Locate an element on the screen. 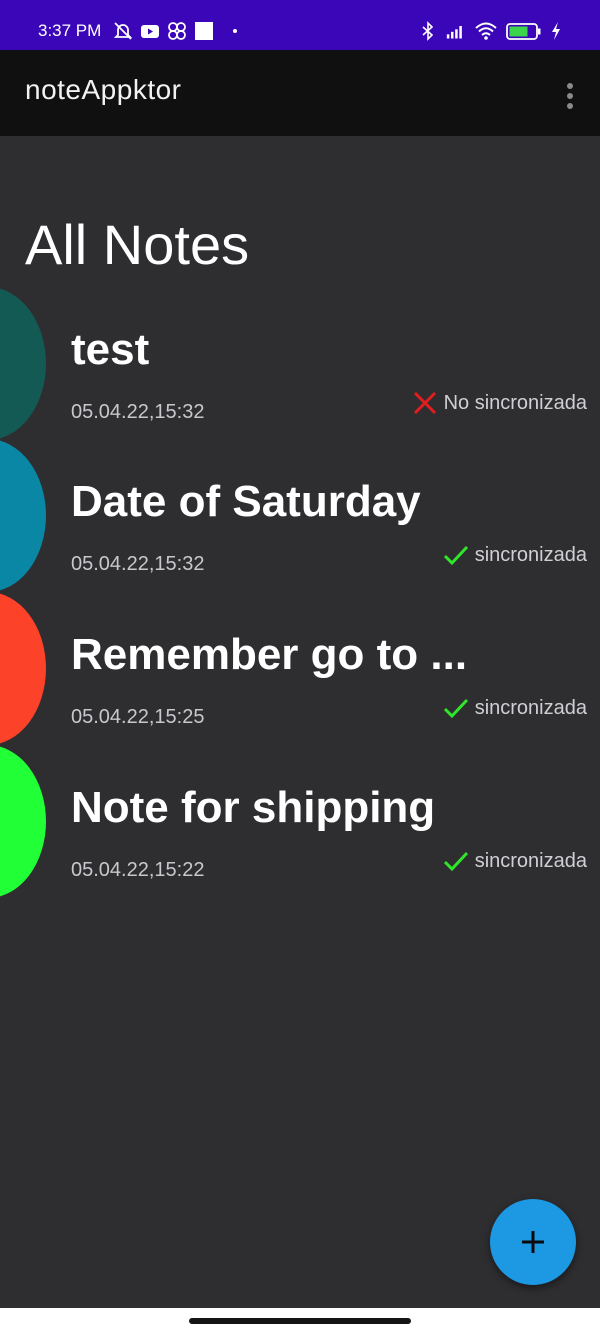 This screenshot has width=600, height=1333. note-title: Date of Saturday is located at coordinates (246, 501).